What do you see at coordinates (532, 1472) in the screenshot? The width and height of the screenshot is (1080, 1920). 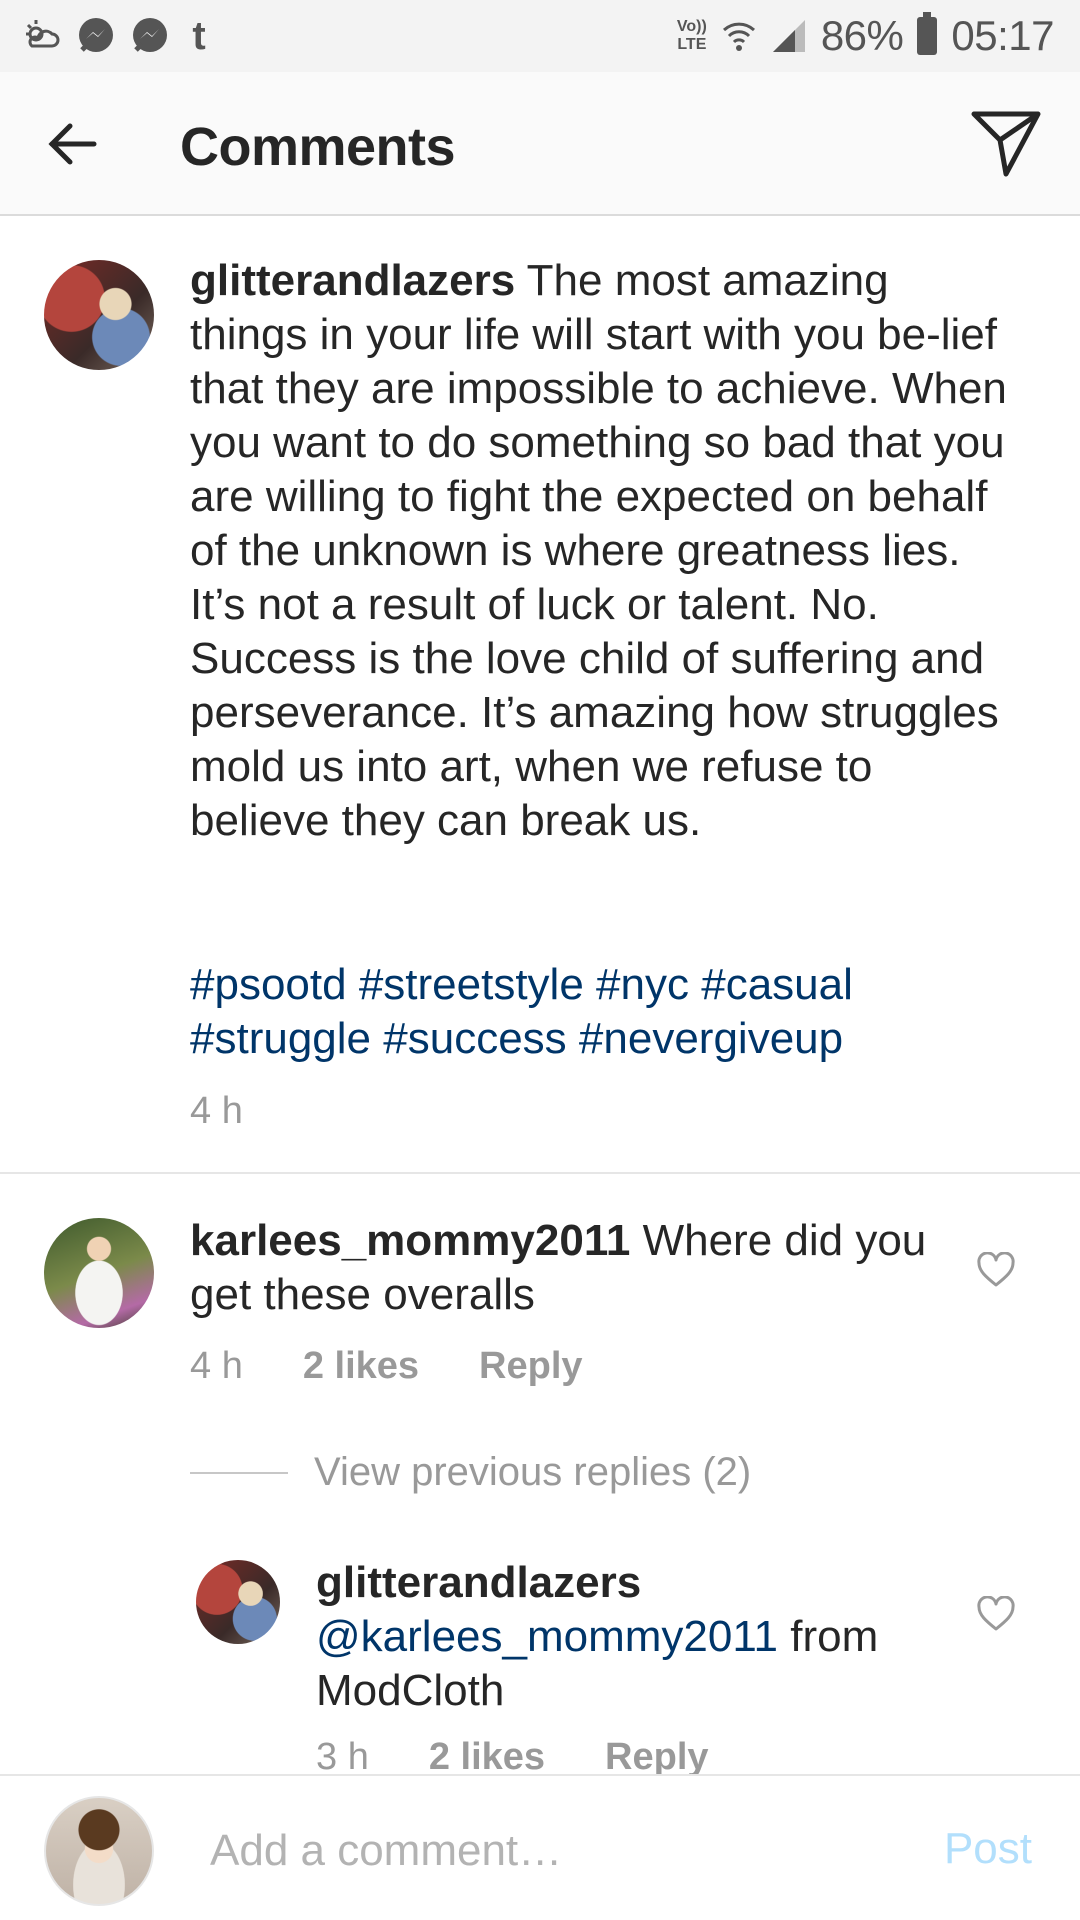 I see `view-replies-label: View previous replies (2)` at bounding box center [532, 1472].